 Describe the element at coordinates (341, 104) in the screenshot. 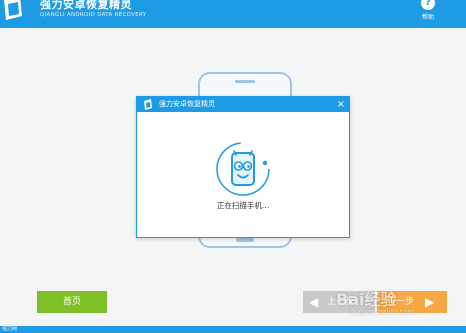

I see `close-icon: ×` at that location.